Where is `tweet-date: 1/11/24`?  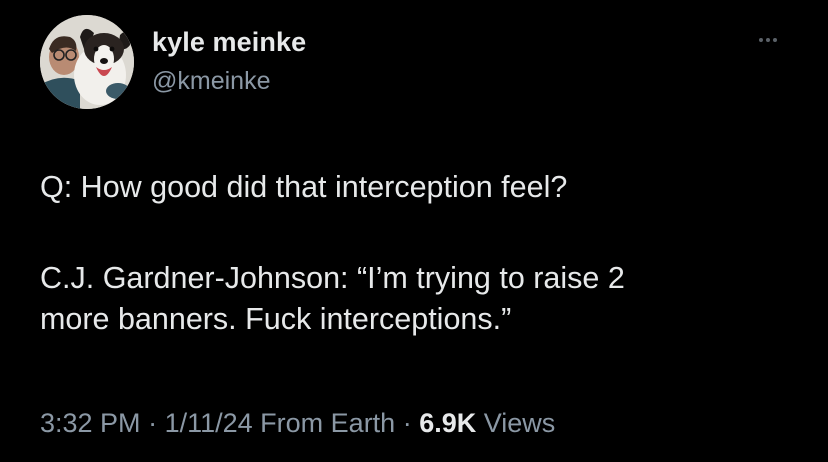 tweet-date: 1/11/24 is located at coordinates (209, 423).